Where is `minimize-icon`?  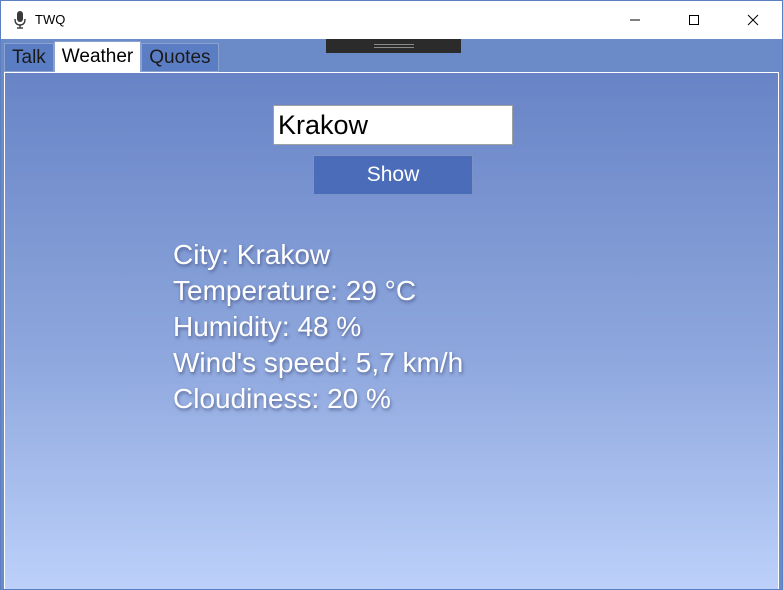
minimize-icon is located at coordinates (635, 20).